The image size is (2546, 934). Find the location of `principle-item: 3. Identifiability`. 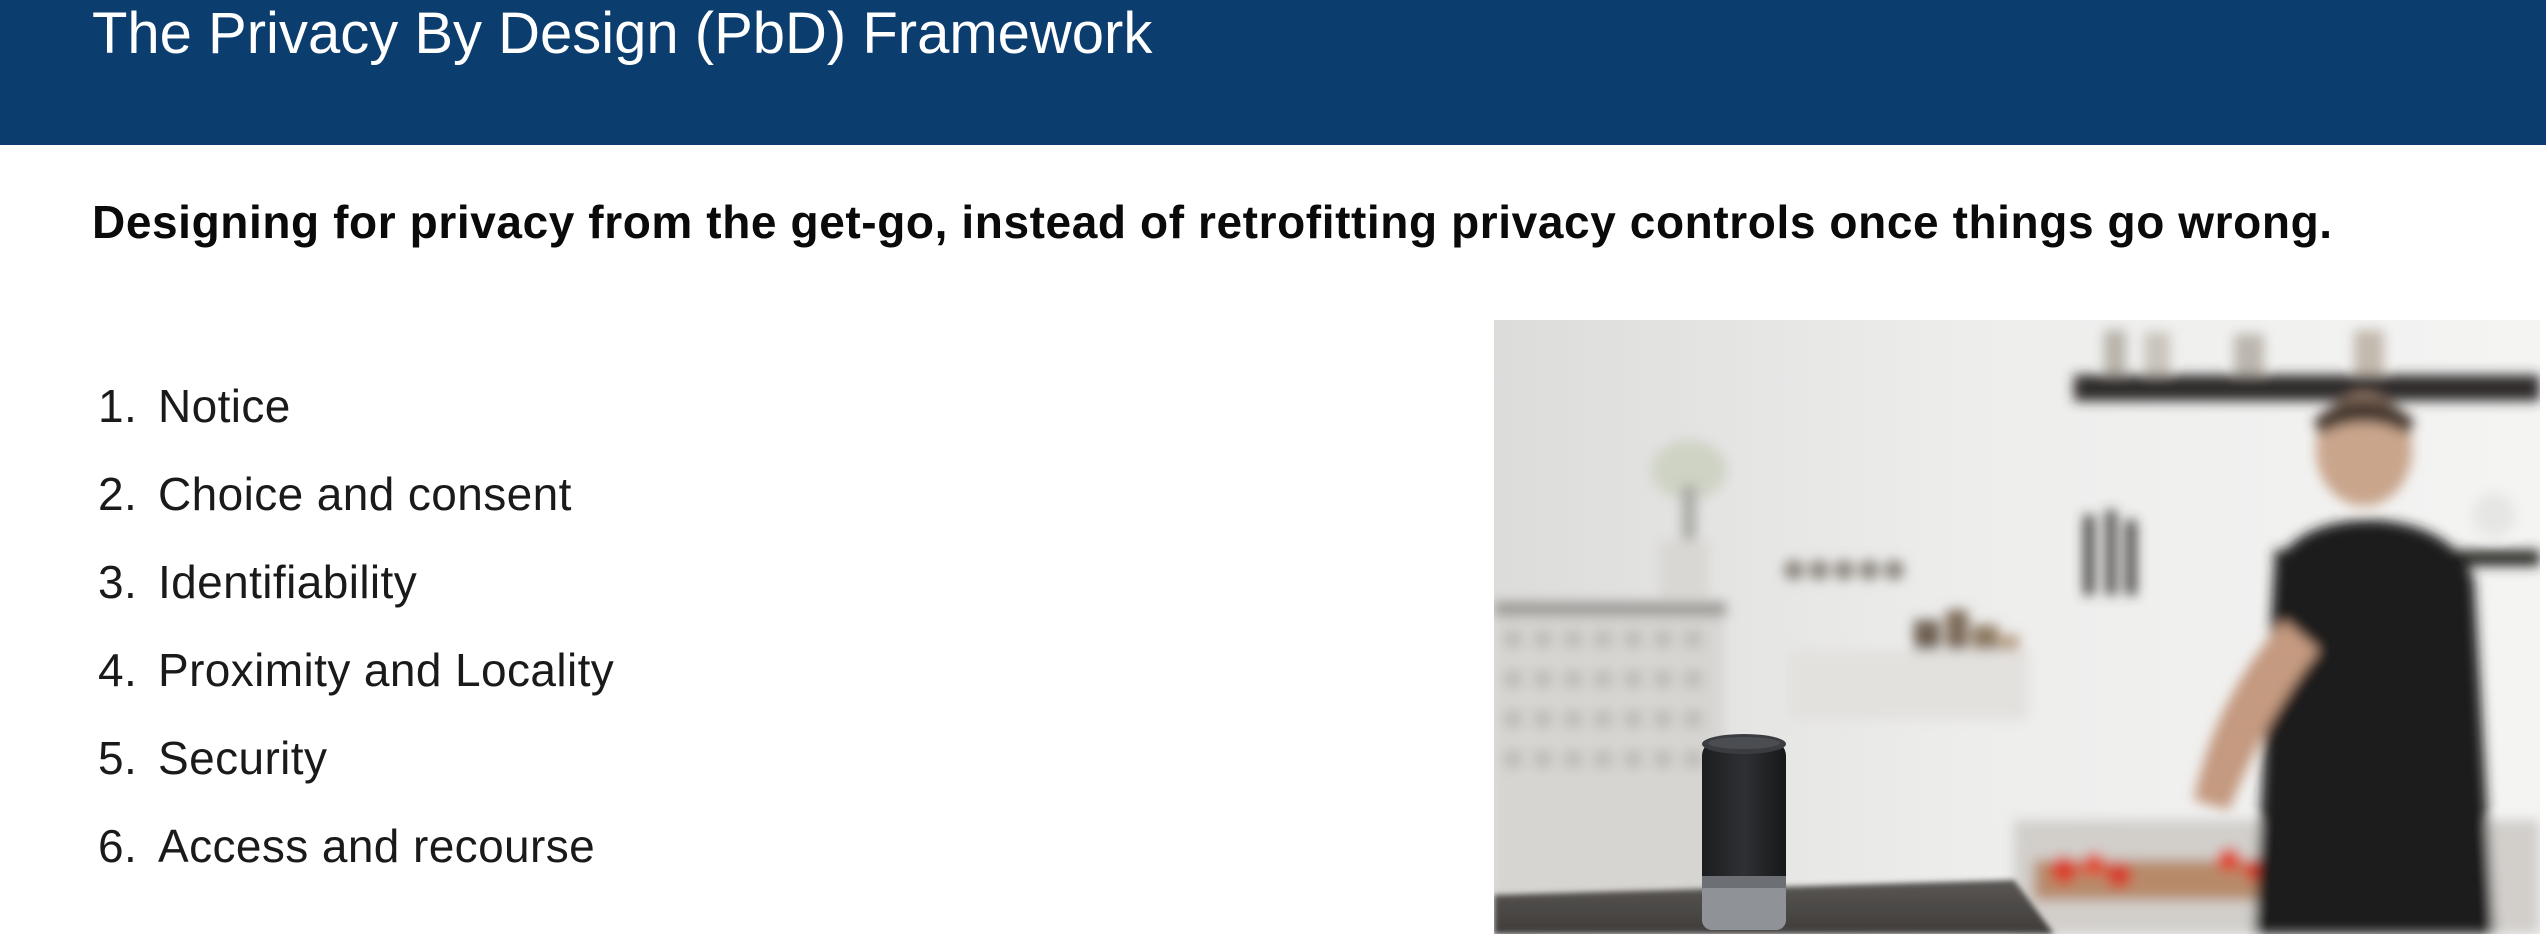

principle-item: 3. Identifiability is located at coordinates (748, 582).